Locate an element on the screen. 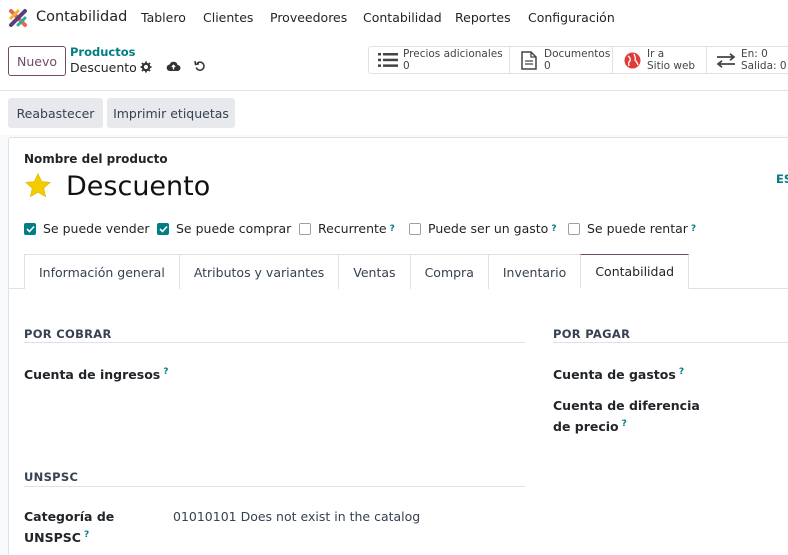  payable-section-title: POR PAGAR is located at coordinates (592, 334).